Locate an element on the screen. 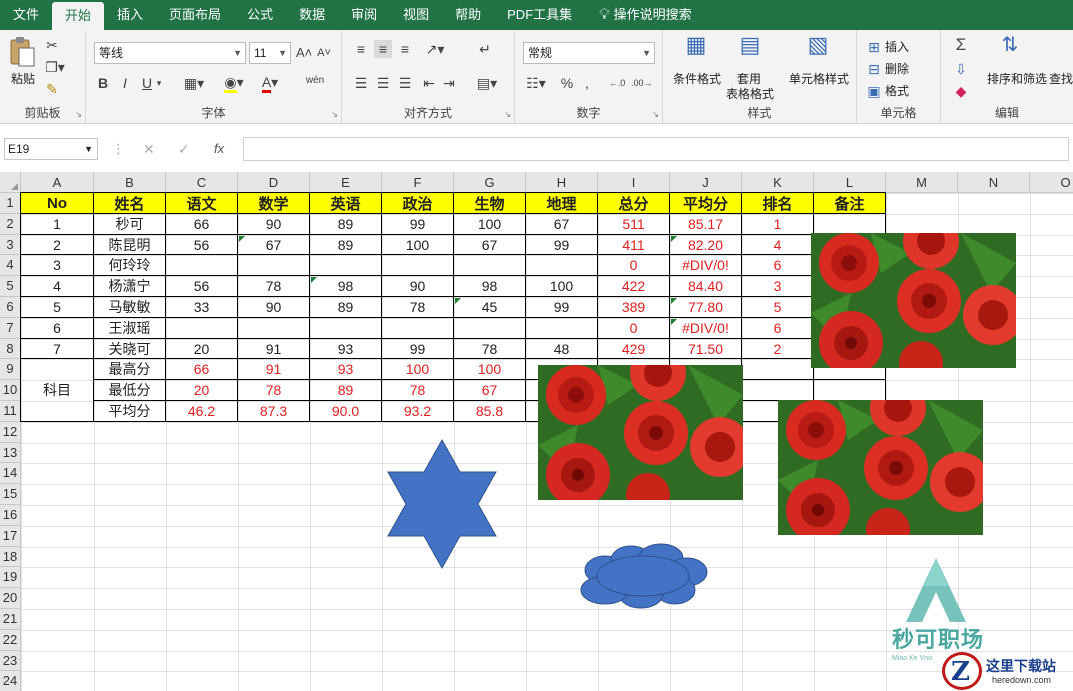 The height and width of the screenshot is (691, 1073). increase-decimal-icon: ←.0 is located at coordinates (617, 83).